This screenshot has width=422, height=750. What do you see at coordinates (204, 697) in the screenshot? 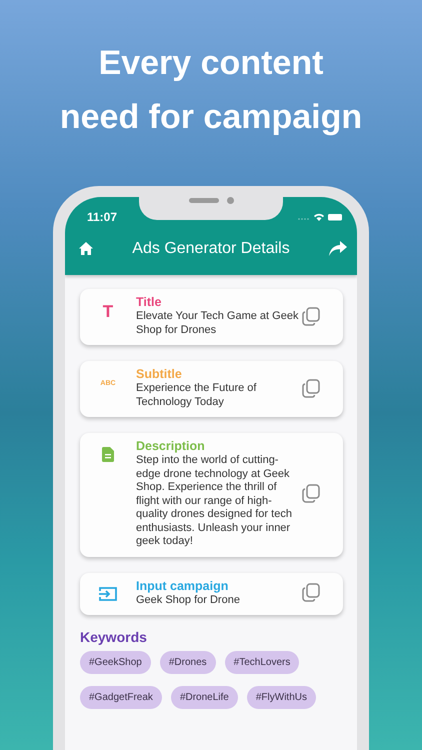
I see `keyword-tag: #DroneLife` at bounding box center [204, 697].